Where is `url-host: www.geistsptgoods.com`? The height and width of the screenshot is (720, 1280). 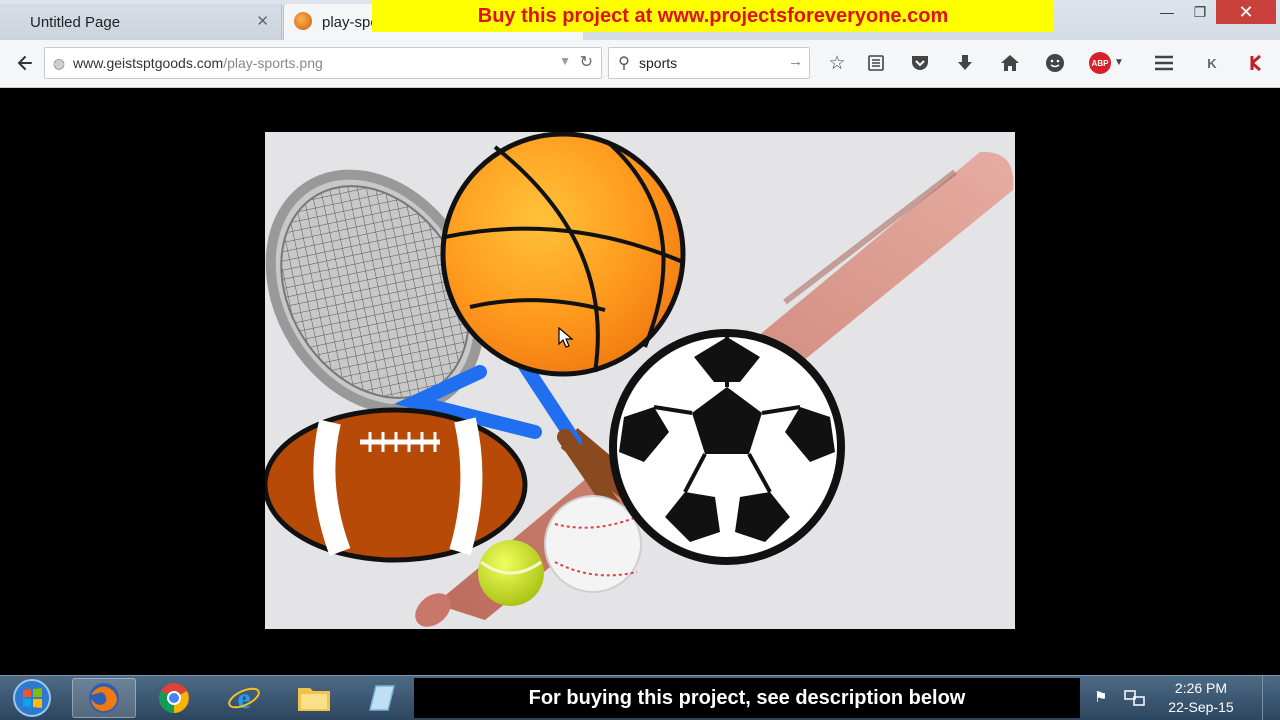
url-host: www.geistsptgoods.com is located at coordinates (148, 63).